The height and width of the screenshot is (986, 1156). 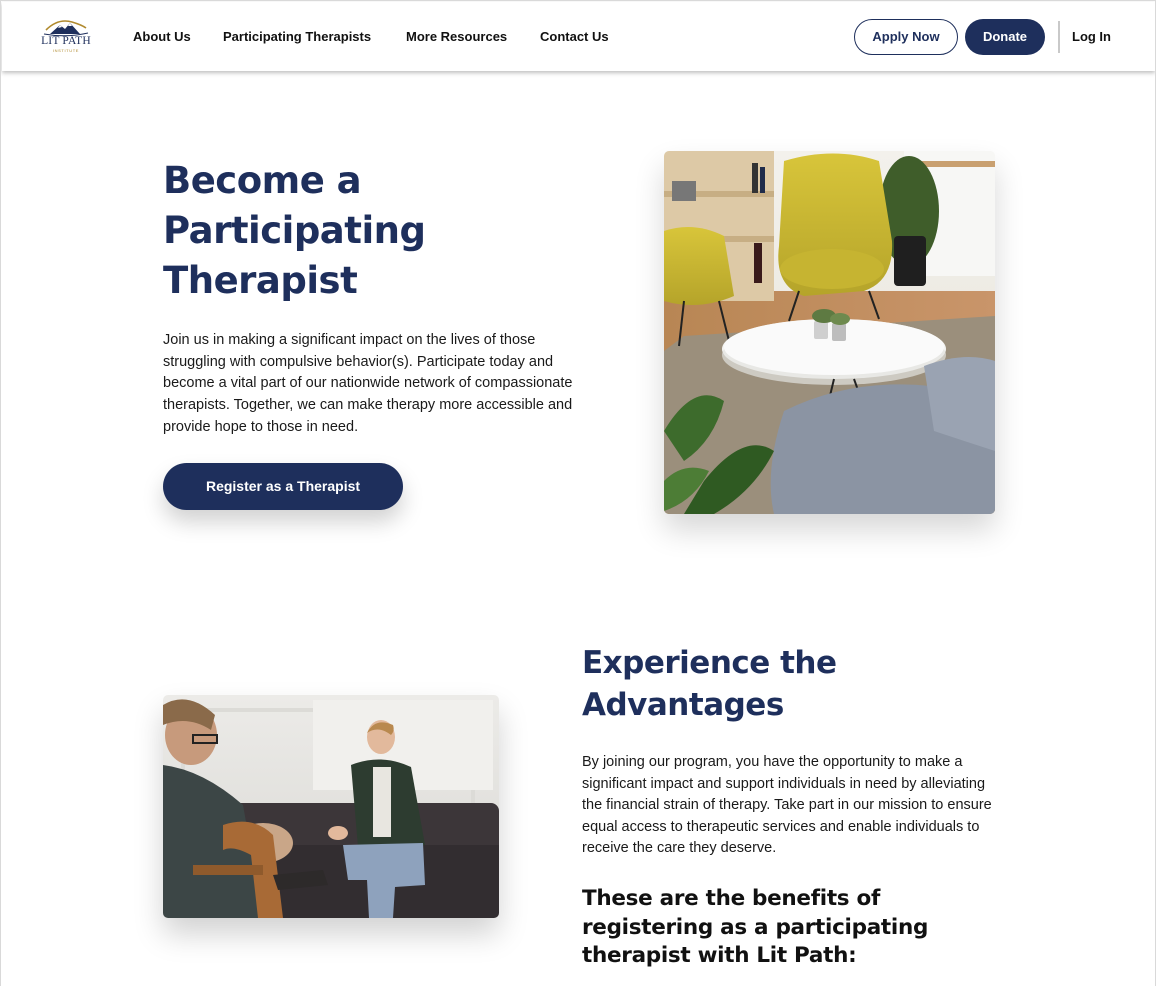 I want to click on advantages-title: Experience the Advantages, so click(x=709, y=684).